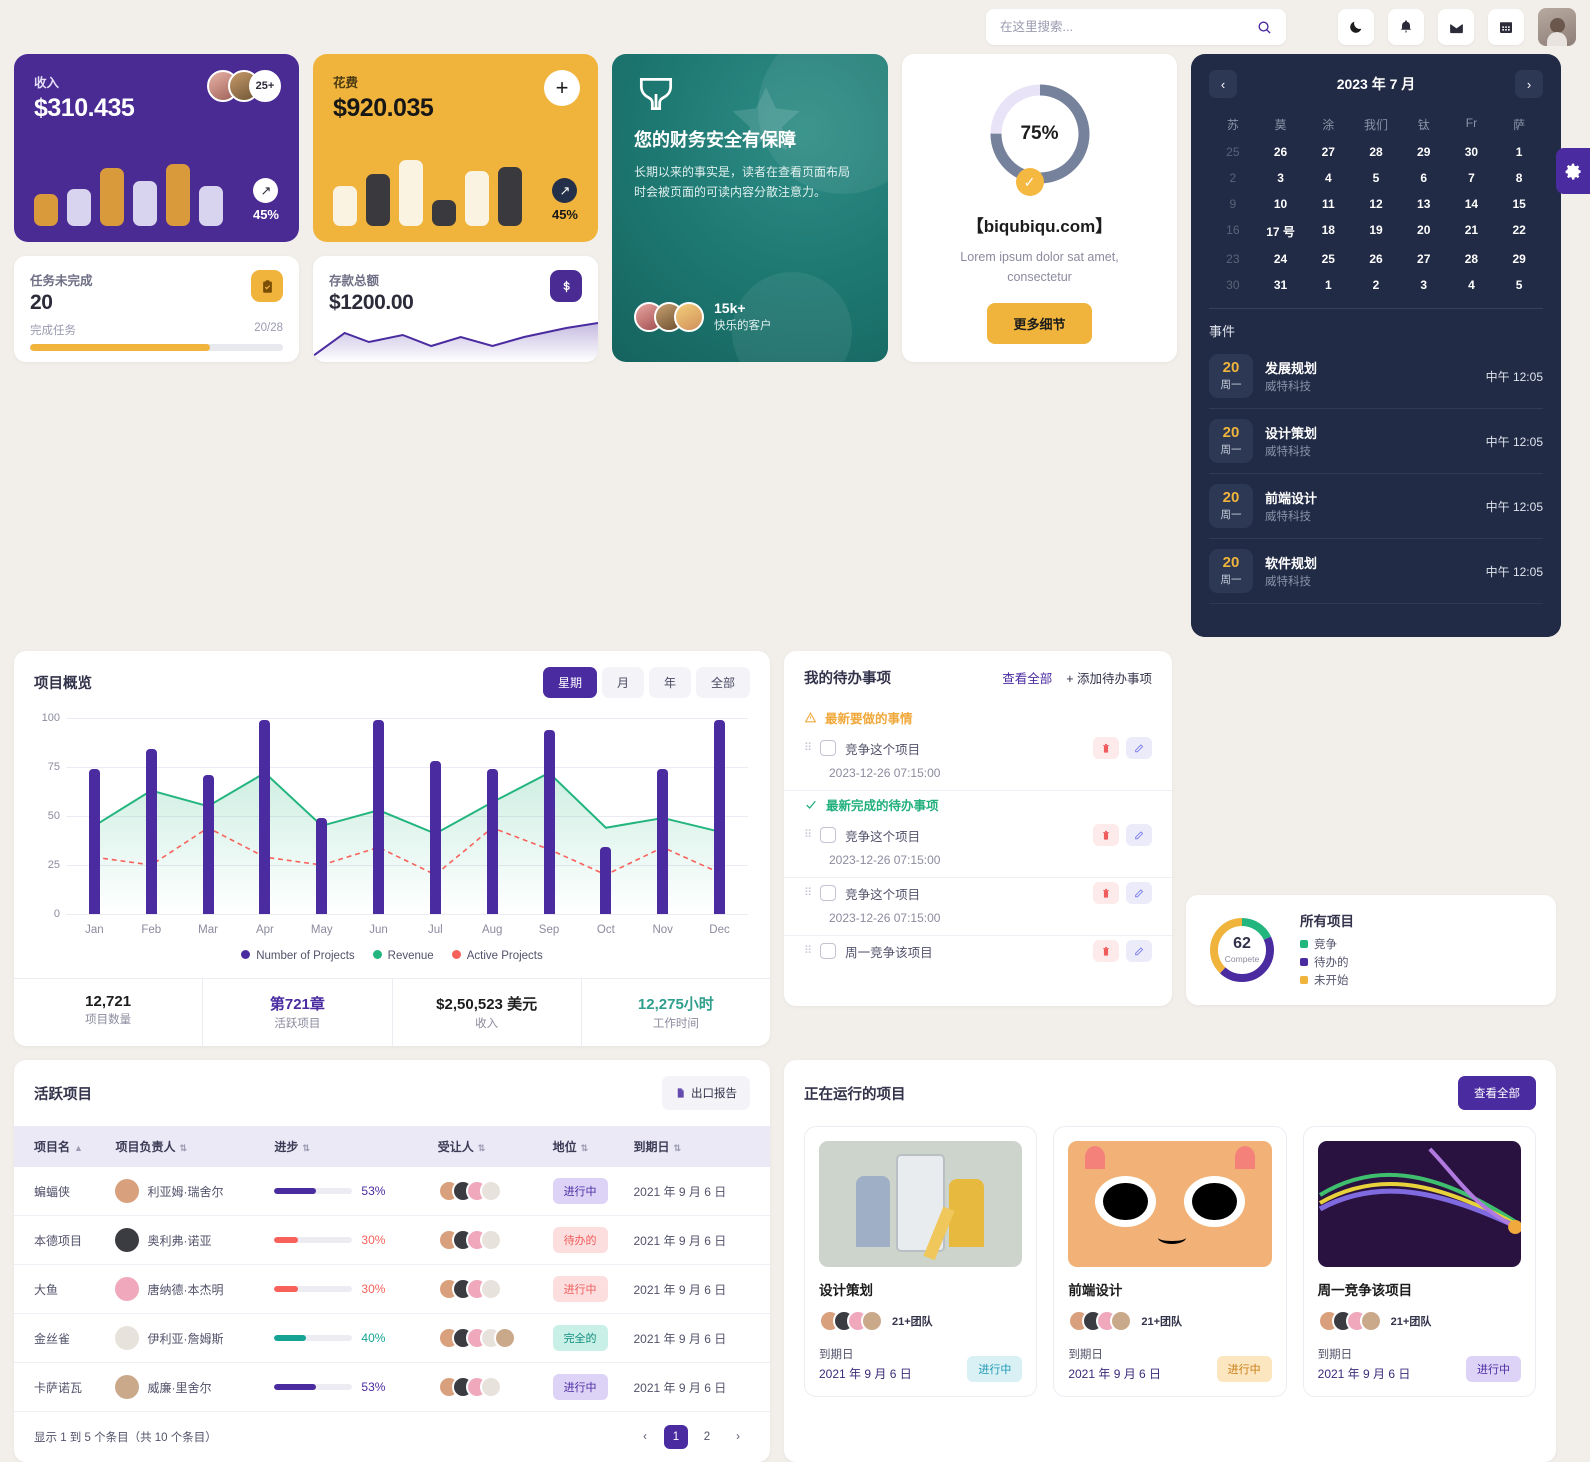 This screenshot has width=1590, height=1462. Describe the element at coordinates (1519, 204) in the screenshot. I see `calendar-day: 15` at that location.